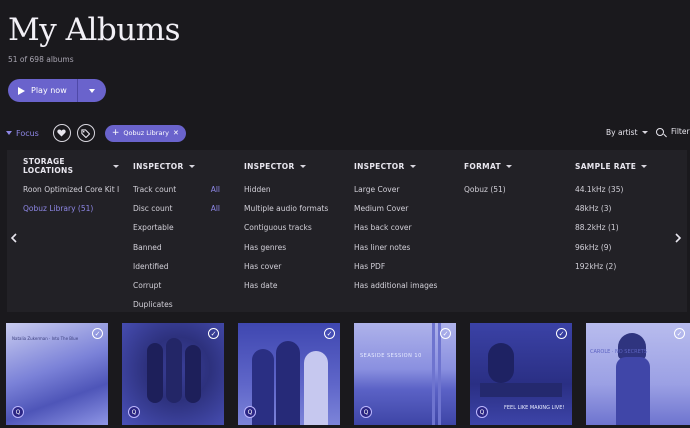 Image resolution: width=690 pixels, height=428 pixels. Describe the element at coordinates (41, 59) in the screenshot. I see `album-count: 51 of 698 albums` at that location.